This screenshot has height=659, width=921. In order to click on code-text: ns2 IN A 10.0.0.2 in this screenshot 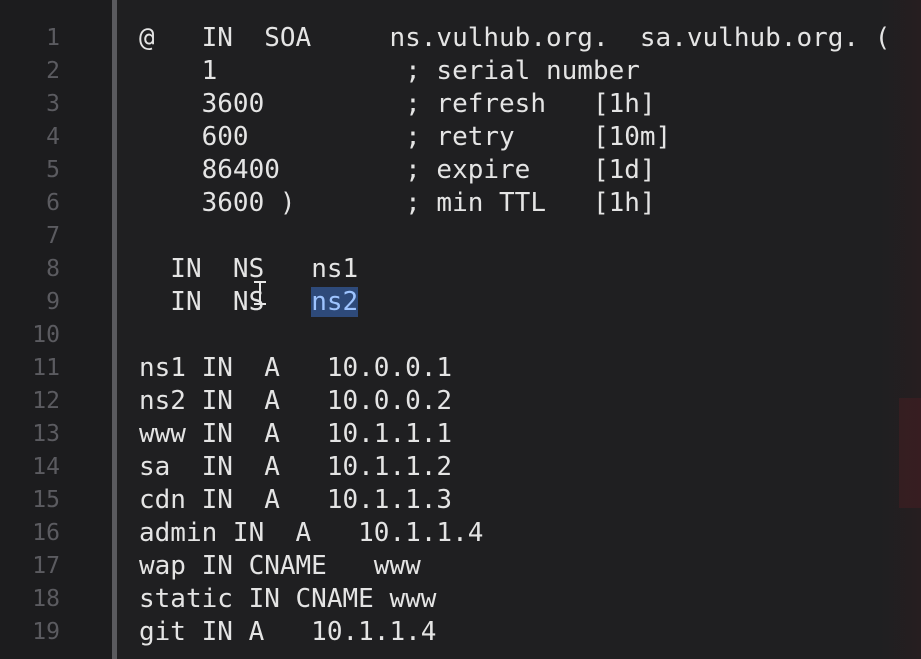, I will do `click(295, 401)`.